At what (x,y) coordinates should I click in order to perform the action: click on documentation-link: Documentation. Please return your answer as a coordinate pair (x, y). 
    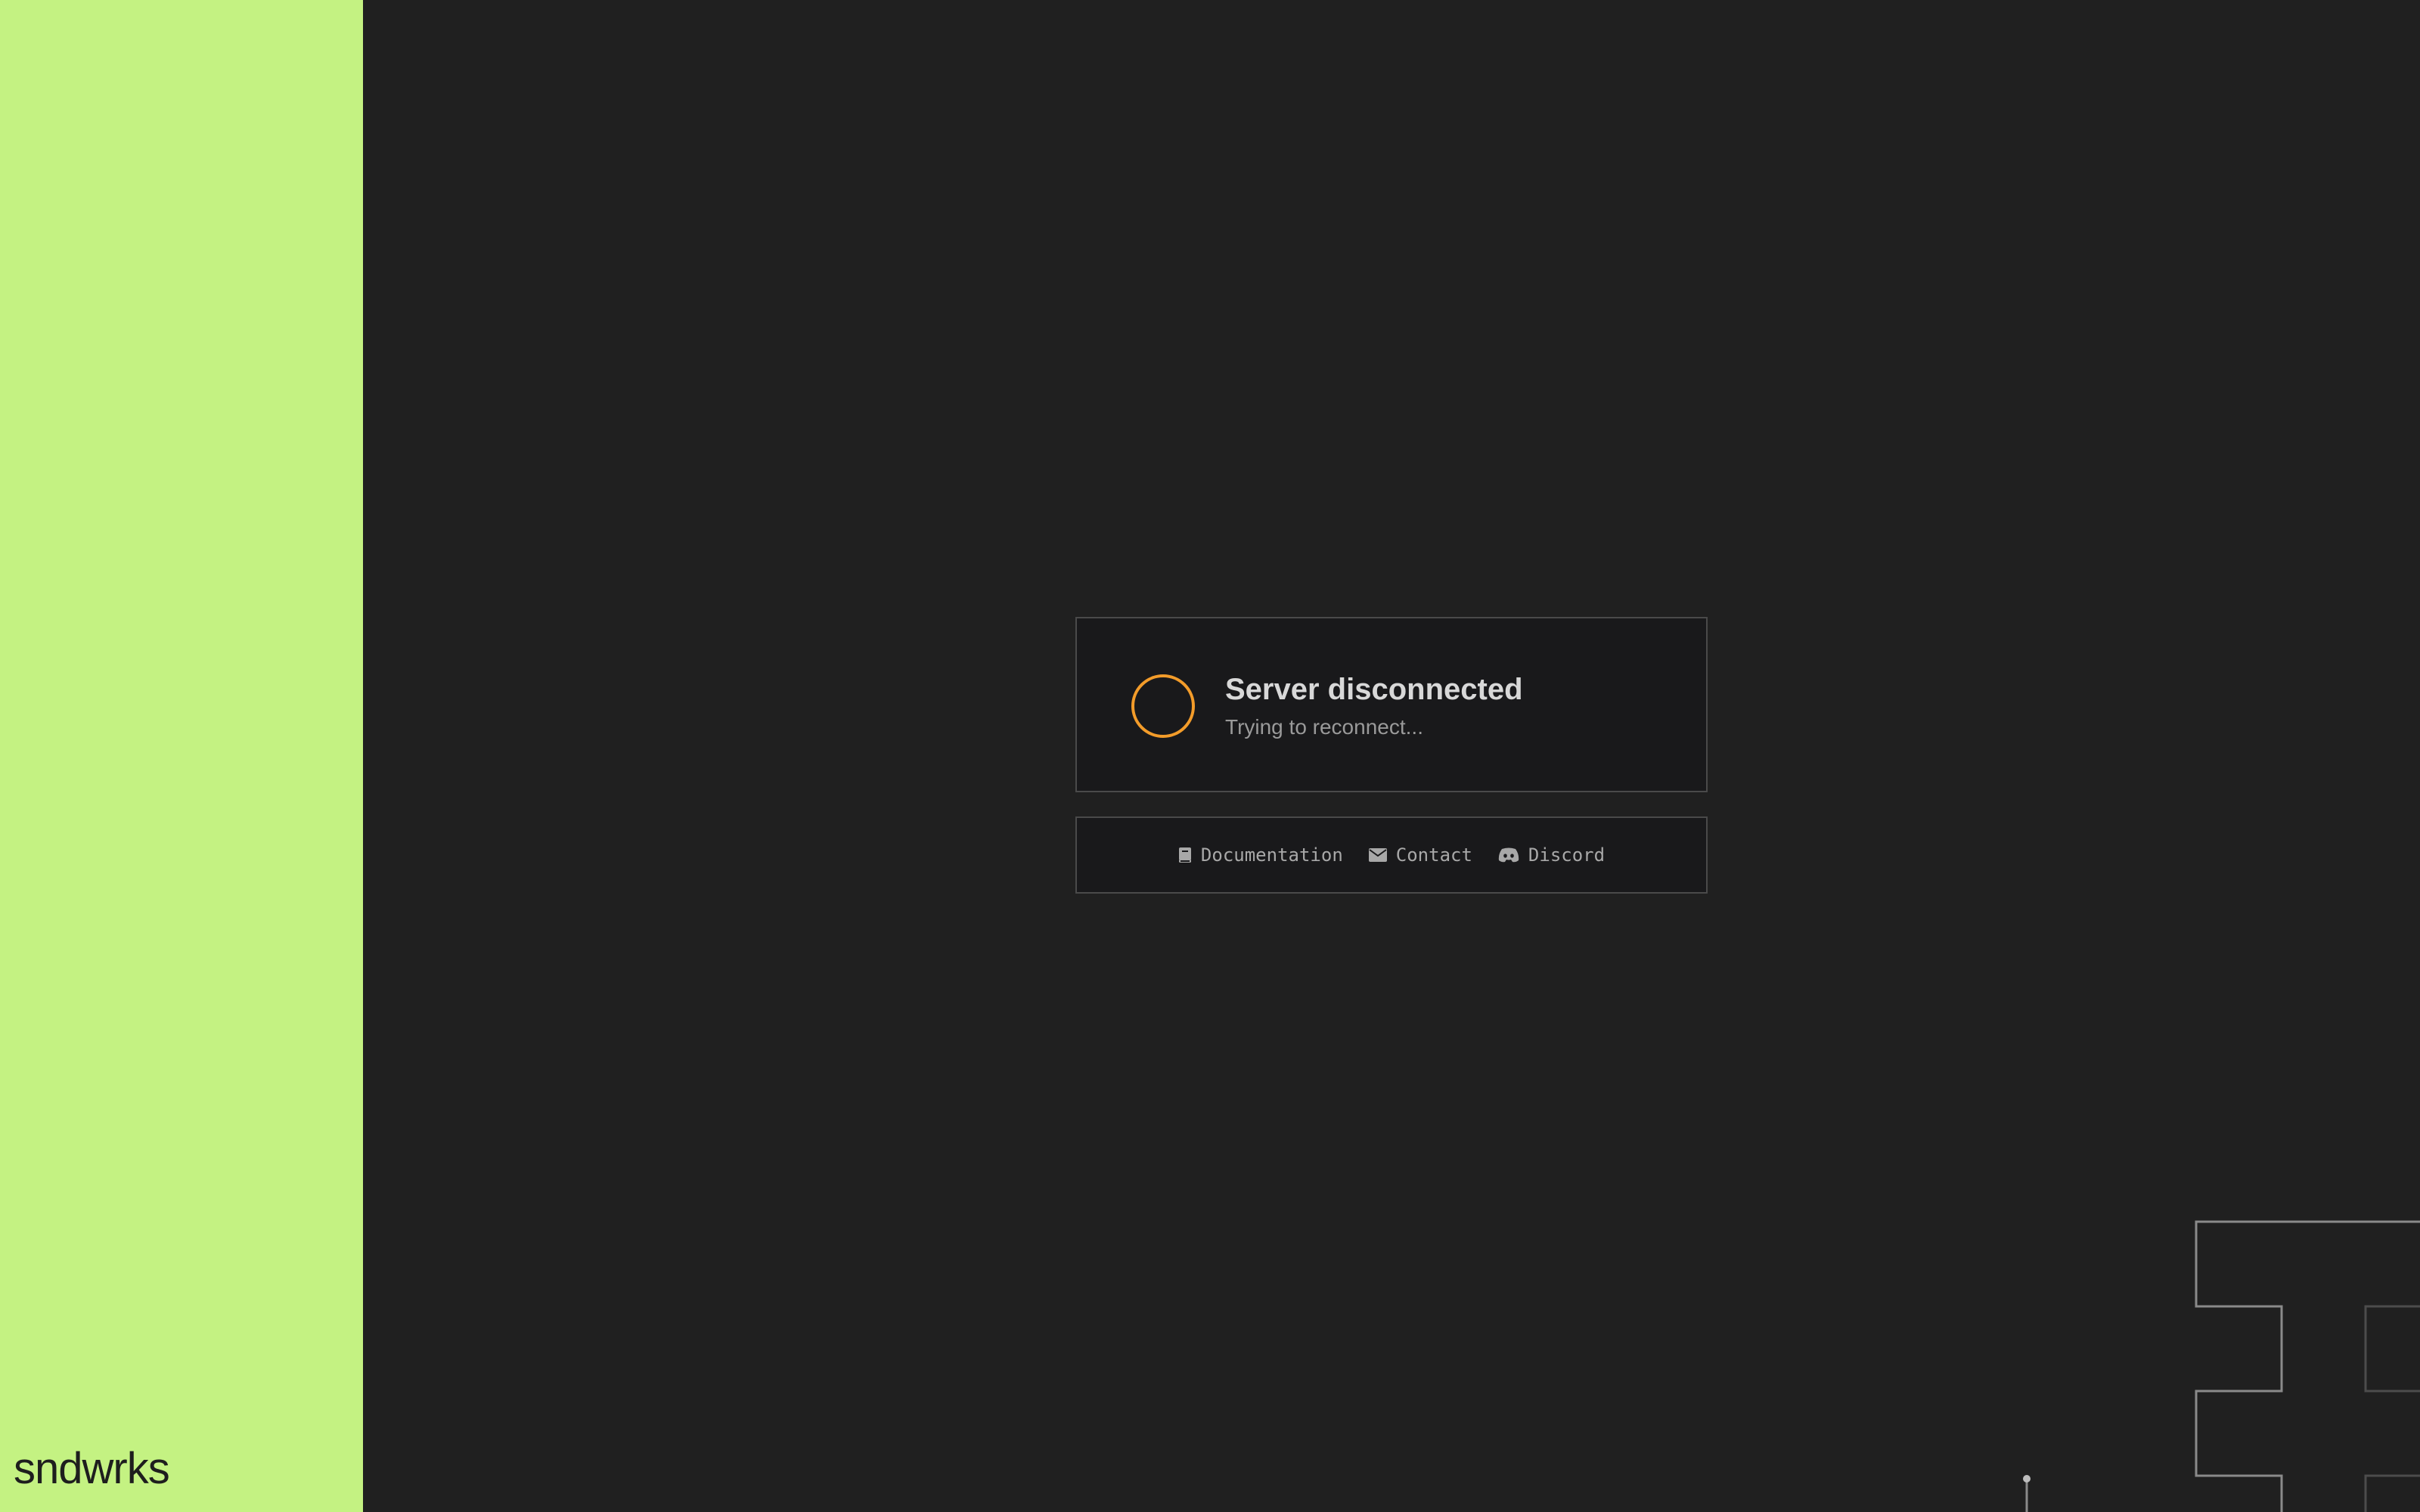
    Looking at the image, I should click on (1260, 855).